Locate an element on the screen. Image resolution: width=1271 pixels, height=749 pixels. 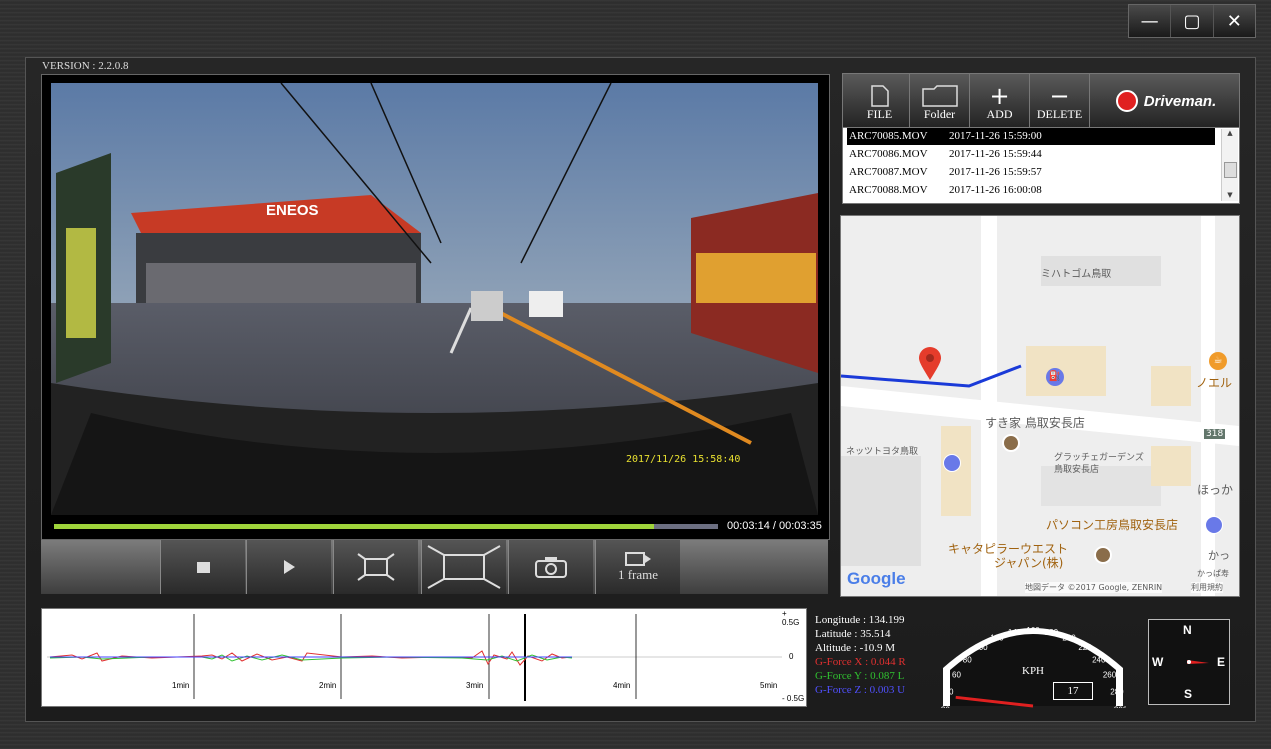
frame-step-button: 1 frame is located at coordinates (637, 567).